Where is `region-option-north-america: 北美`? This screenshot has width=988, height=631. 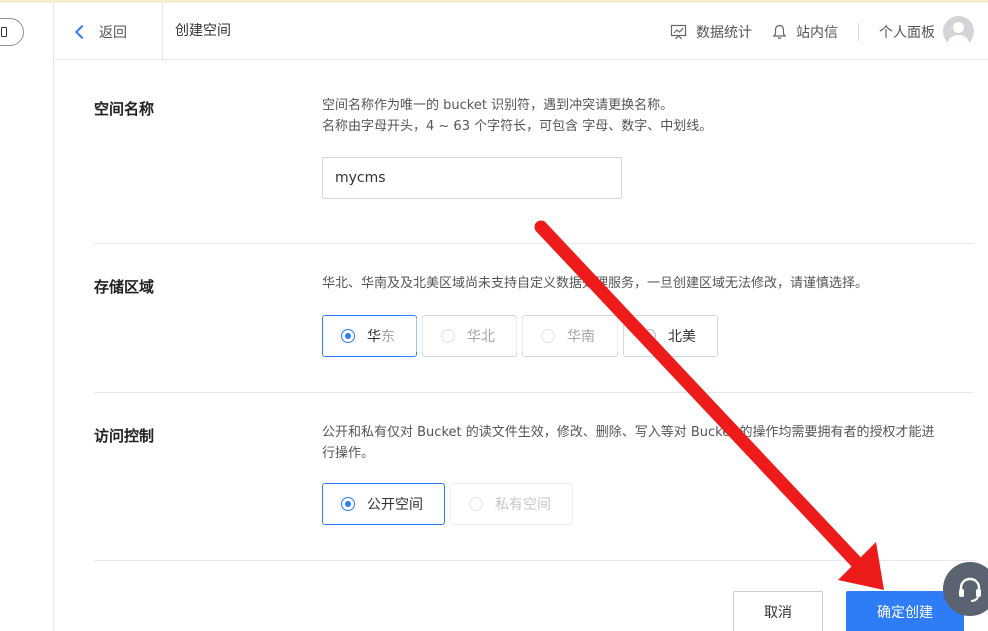 region-option-north-america: 北美 is located at coordinates (670, 336).